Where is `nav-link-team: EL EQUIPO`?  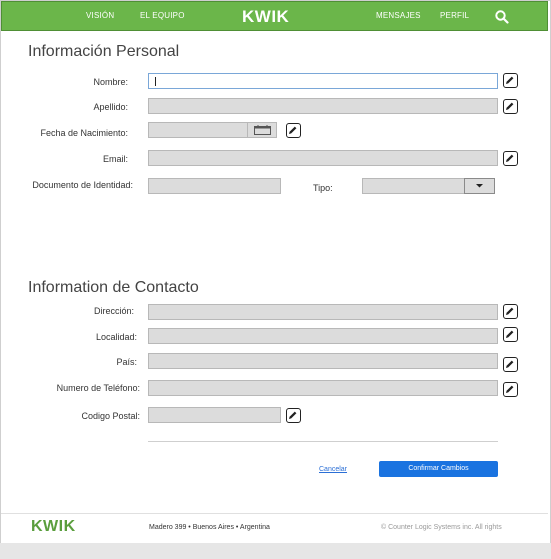
nav-link-team: EL EQUIPO is located at coordinates (162, 15).